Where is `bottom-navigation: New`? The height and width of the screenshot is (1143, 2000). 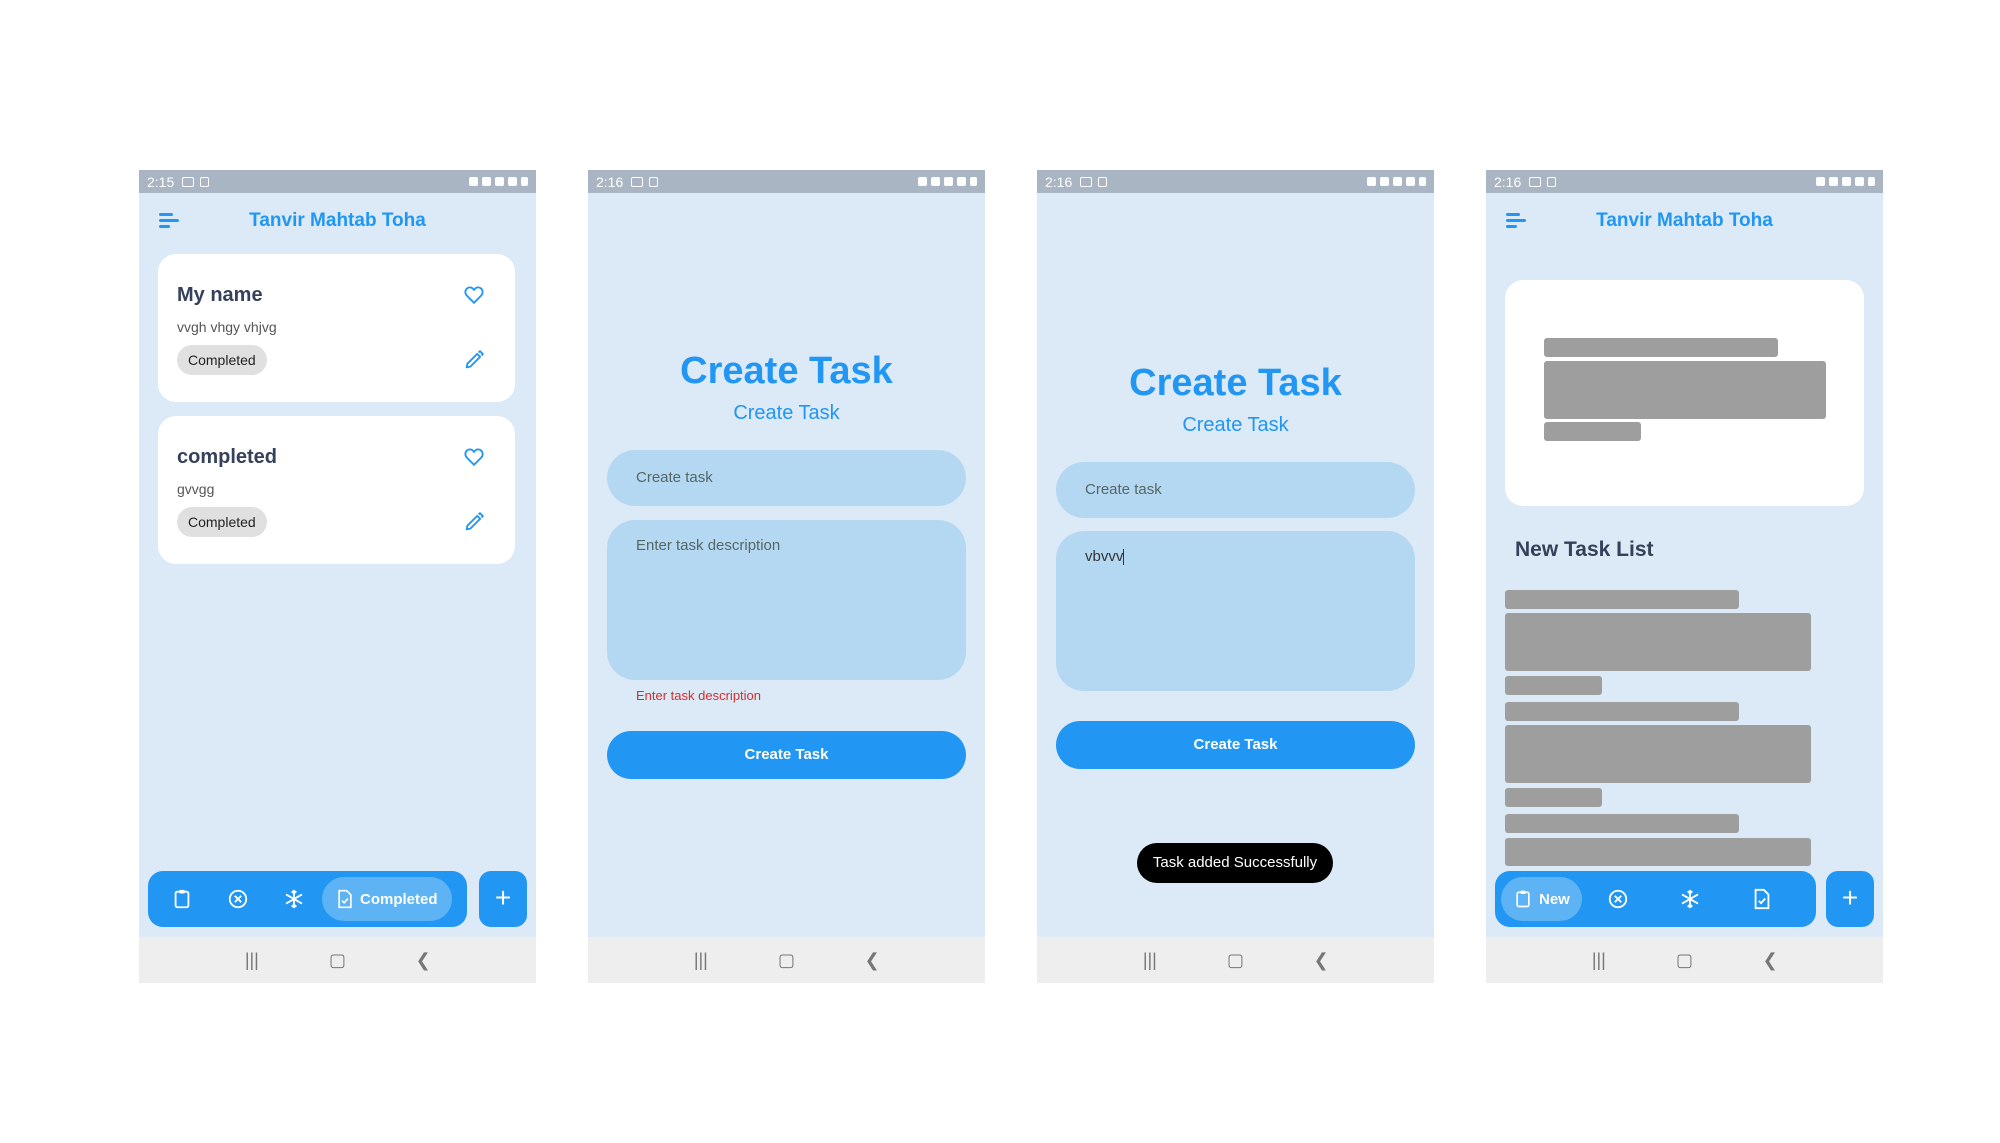
bottom-navigation: New is located at coordinates (1655, 899).